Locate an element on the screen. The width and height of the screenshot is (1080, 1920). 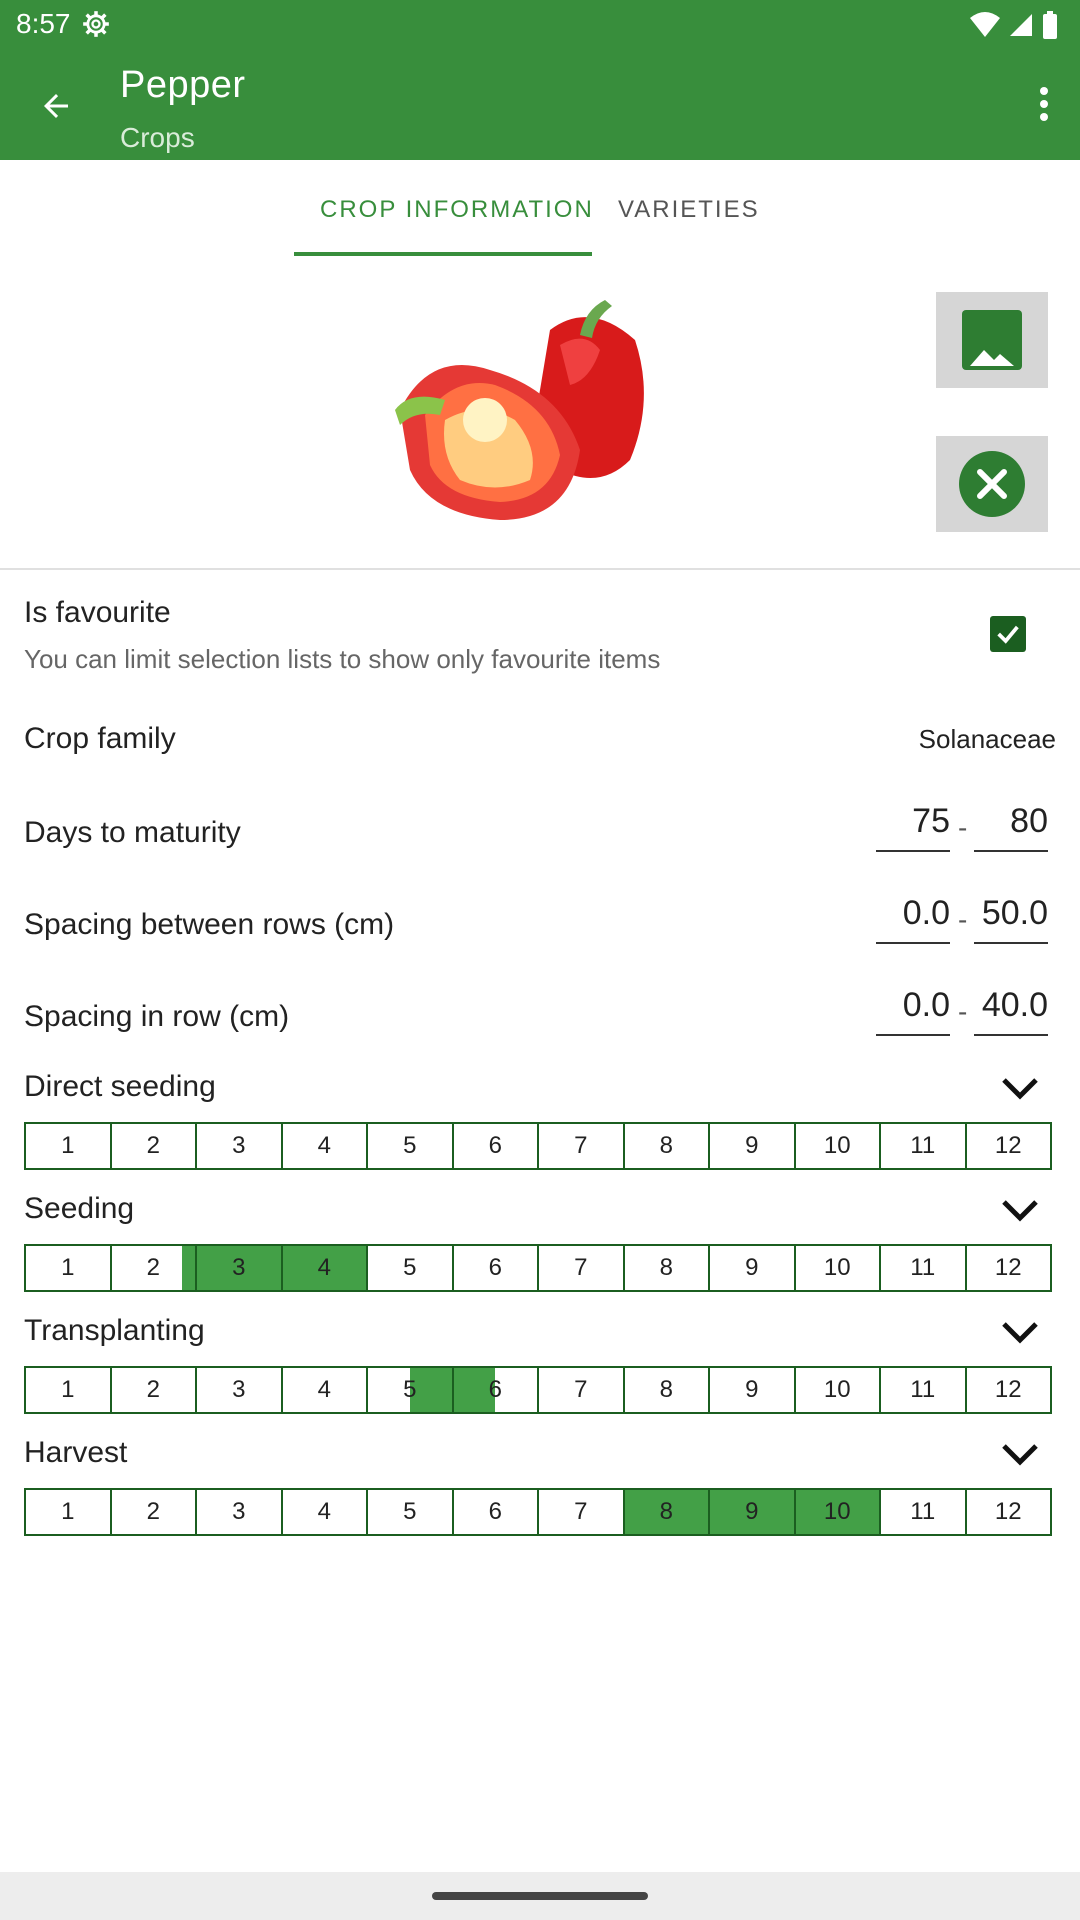
tab-crop-information: CROP INFORMATION is located at coordinates (457, 210).